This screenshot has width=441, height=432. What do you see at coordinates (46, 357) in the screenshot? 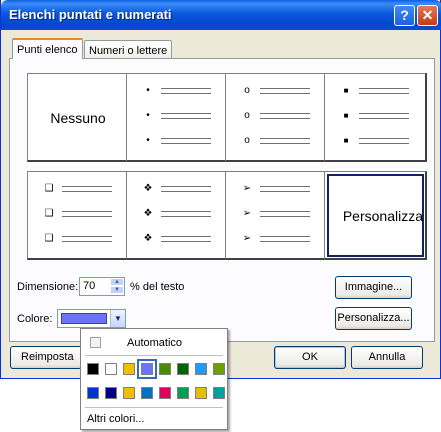
I see `reset-button: Reimposta` at bounding box center [46, 357].